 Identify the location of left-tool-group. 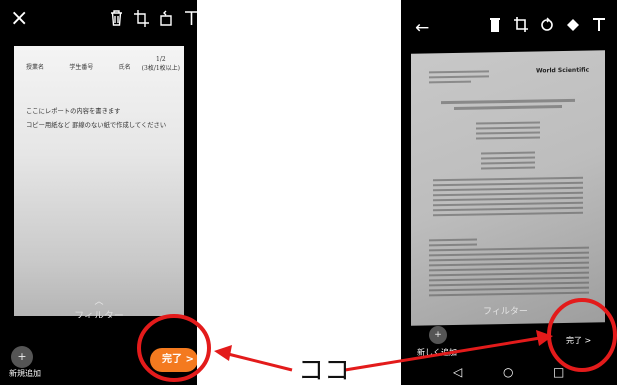
(152, 18).